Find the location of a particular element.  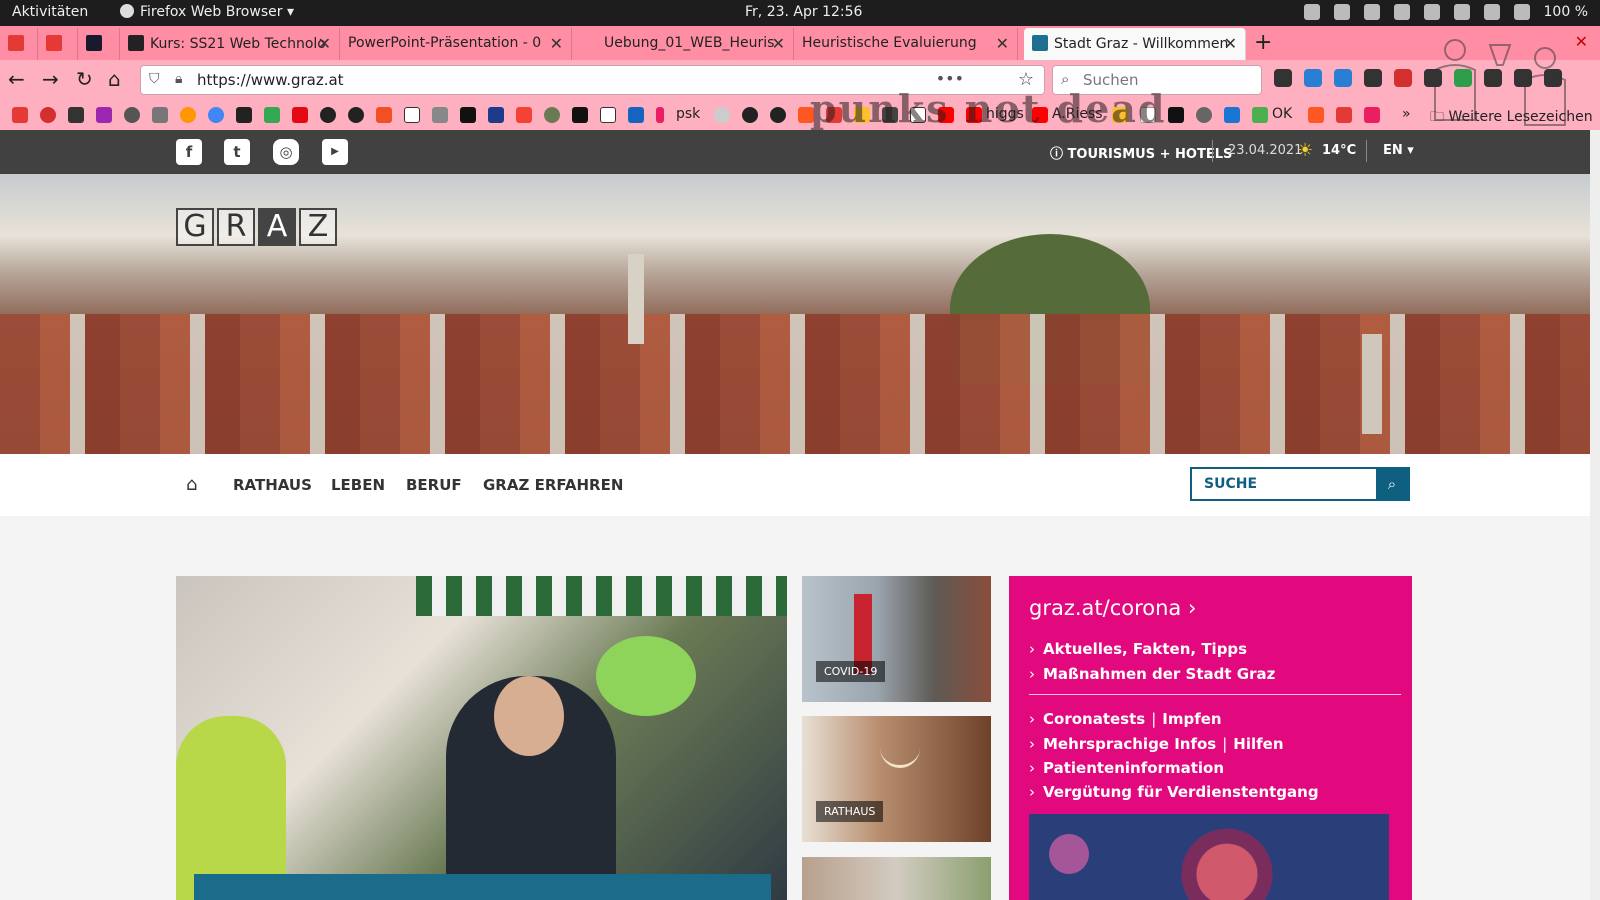

screenshot-icon is located at coordinates (1311, 12).